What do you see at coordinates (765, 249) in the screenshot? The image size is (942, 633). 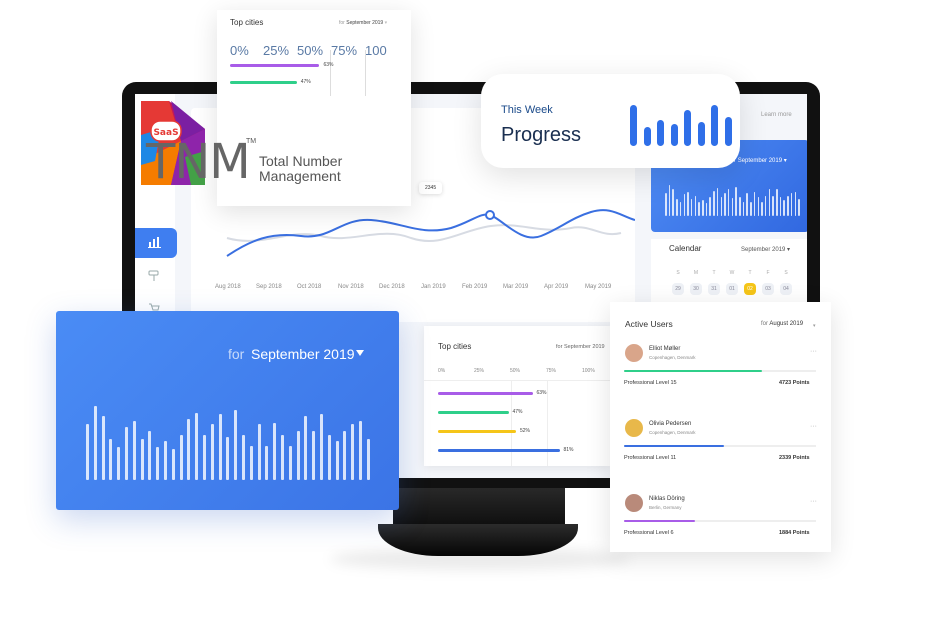 I see `calendar-month-select: September 2019 ▾` at bounding box center [765, 249].